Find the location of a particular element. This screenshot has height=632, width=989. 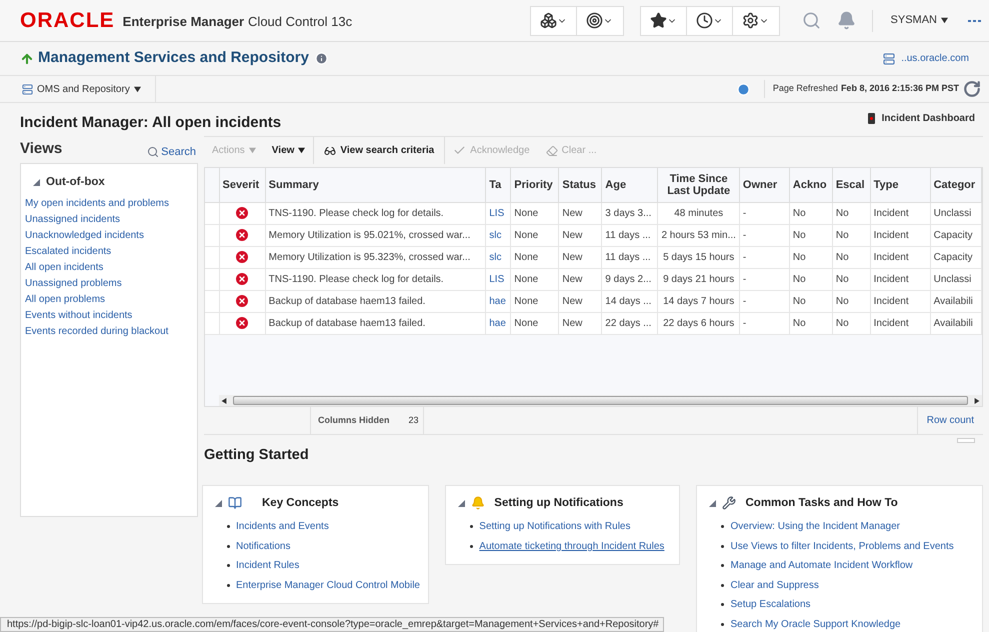

view-link: Escalated incidents is located at coordinates (68, 252).